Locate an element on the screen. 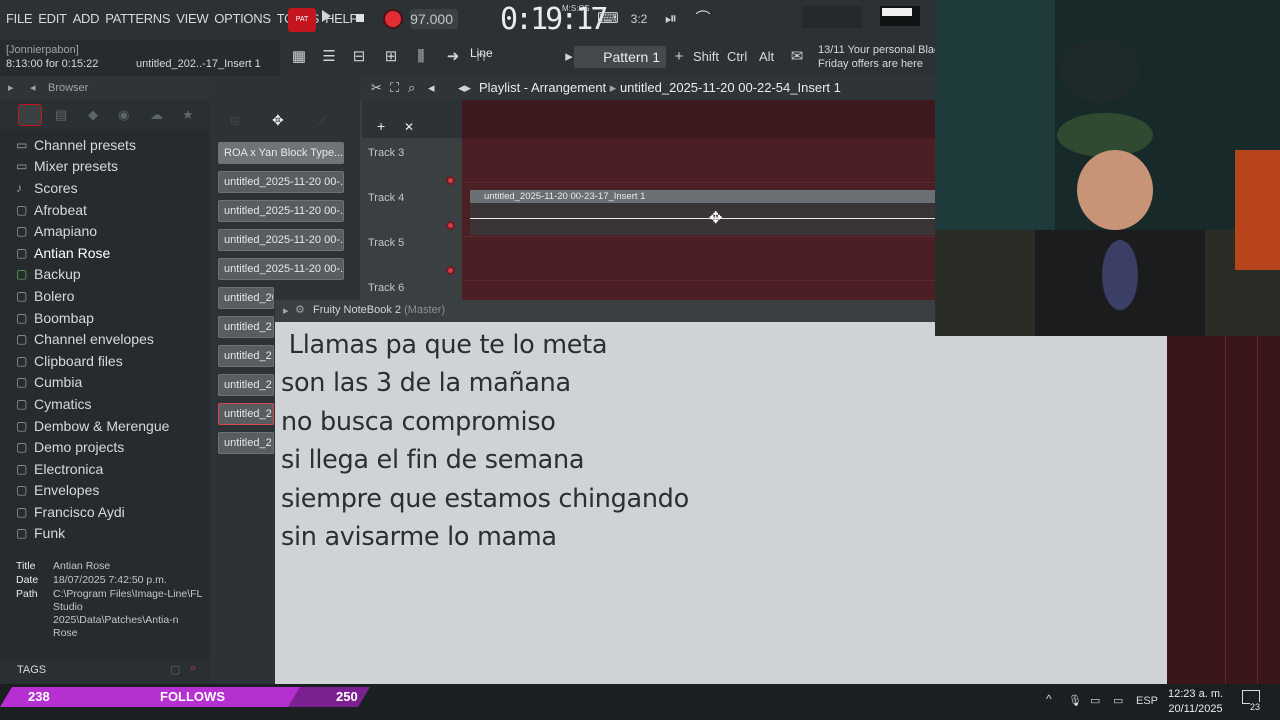 This screenshot has width=1280, height=720. browser-item-envelopes: ▢ Envelopes is located at coordinates (92, 491).